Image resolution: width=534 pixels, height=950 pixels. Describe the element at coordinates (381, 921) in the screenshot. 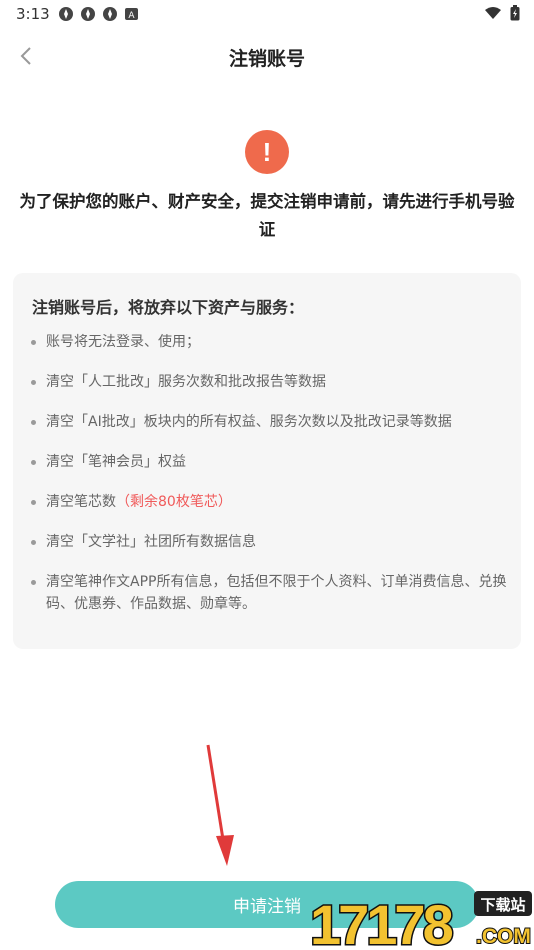

I see `watermark-number: 17178` at that location.